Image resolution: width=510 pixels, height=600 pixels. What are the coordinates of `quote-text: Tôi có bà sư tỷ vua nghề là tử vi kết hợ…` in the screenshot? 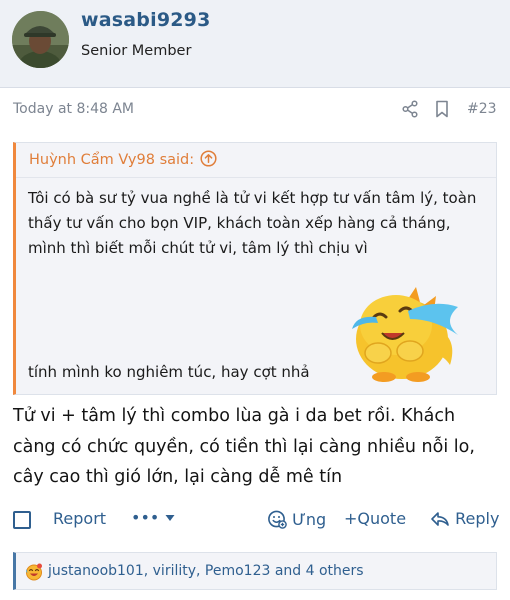 It's located at (252, 223).